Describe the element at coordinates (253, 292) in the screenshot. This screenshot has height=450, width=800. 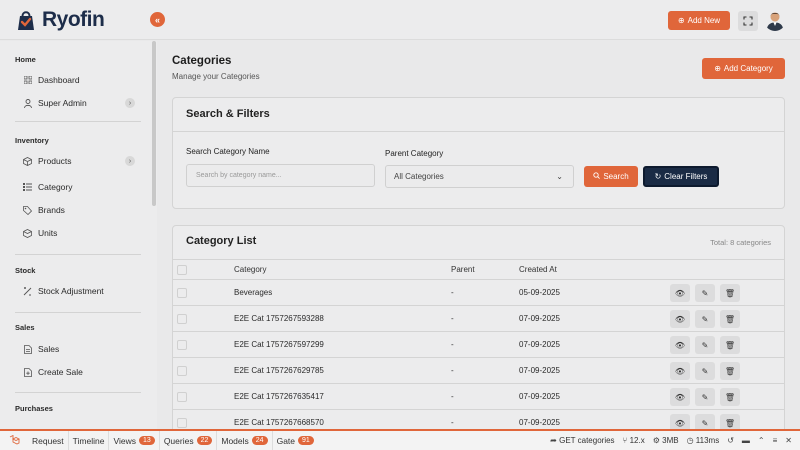
I see `category-cell: Beverages` at that location.